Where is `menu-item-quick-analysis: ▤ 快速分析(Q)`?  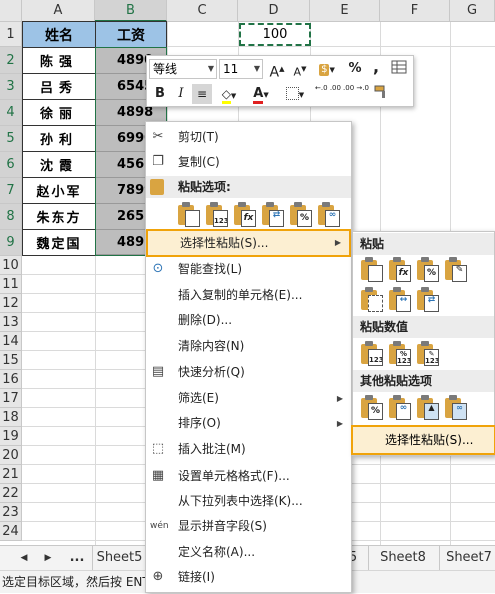 menu-item-quick-analysis: ▤ 快速分析(Q) is located at coordinates (248, 372).